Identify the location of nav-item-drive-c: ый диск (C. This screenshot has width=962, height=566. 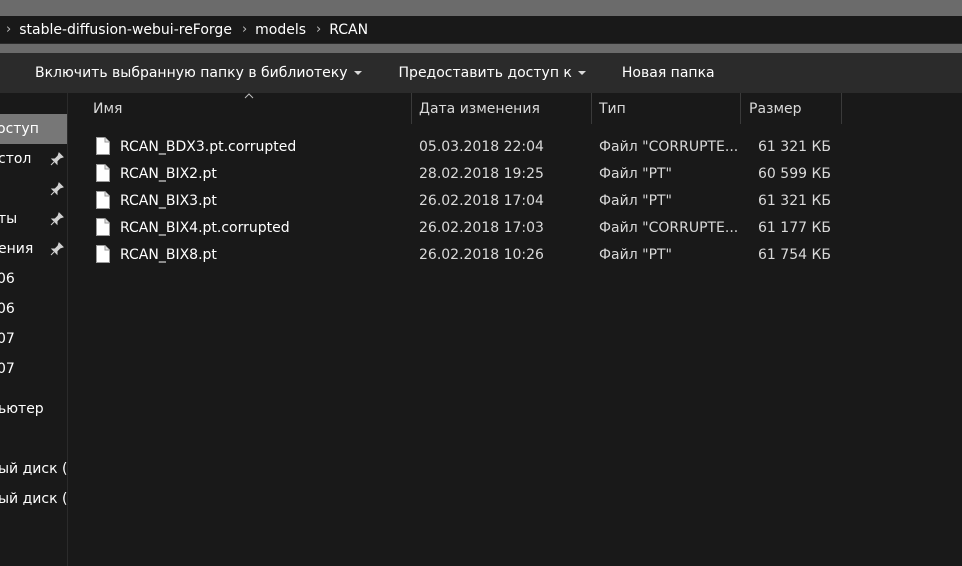
(34, 469).